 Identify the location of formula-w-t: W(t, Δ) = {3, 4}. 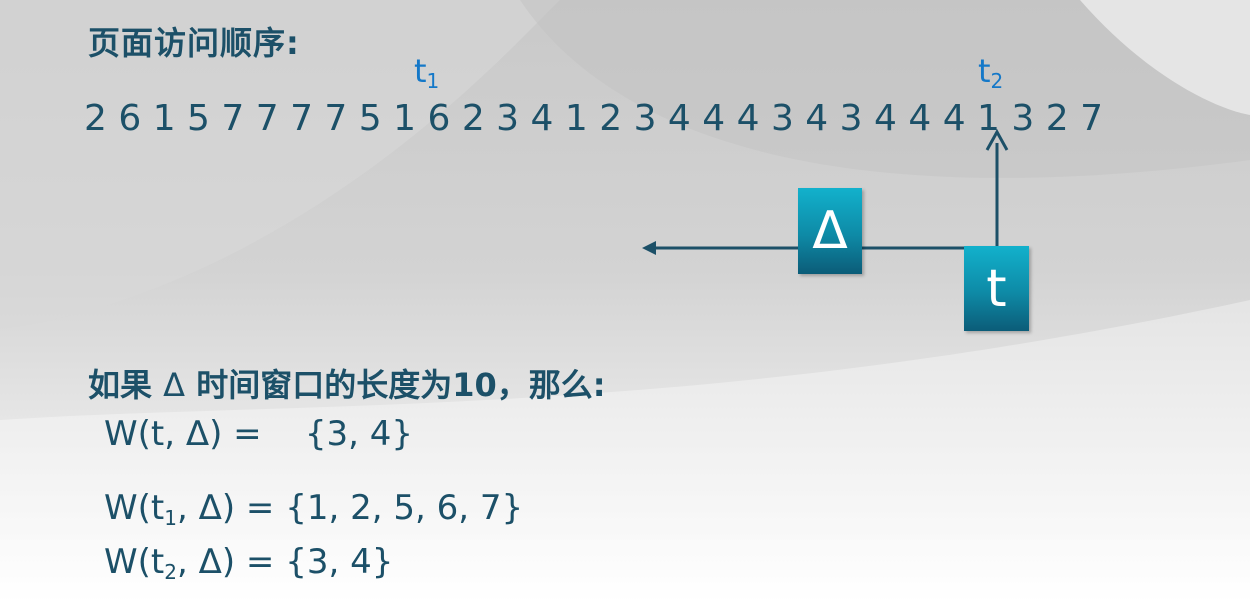
(258, 434).